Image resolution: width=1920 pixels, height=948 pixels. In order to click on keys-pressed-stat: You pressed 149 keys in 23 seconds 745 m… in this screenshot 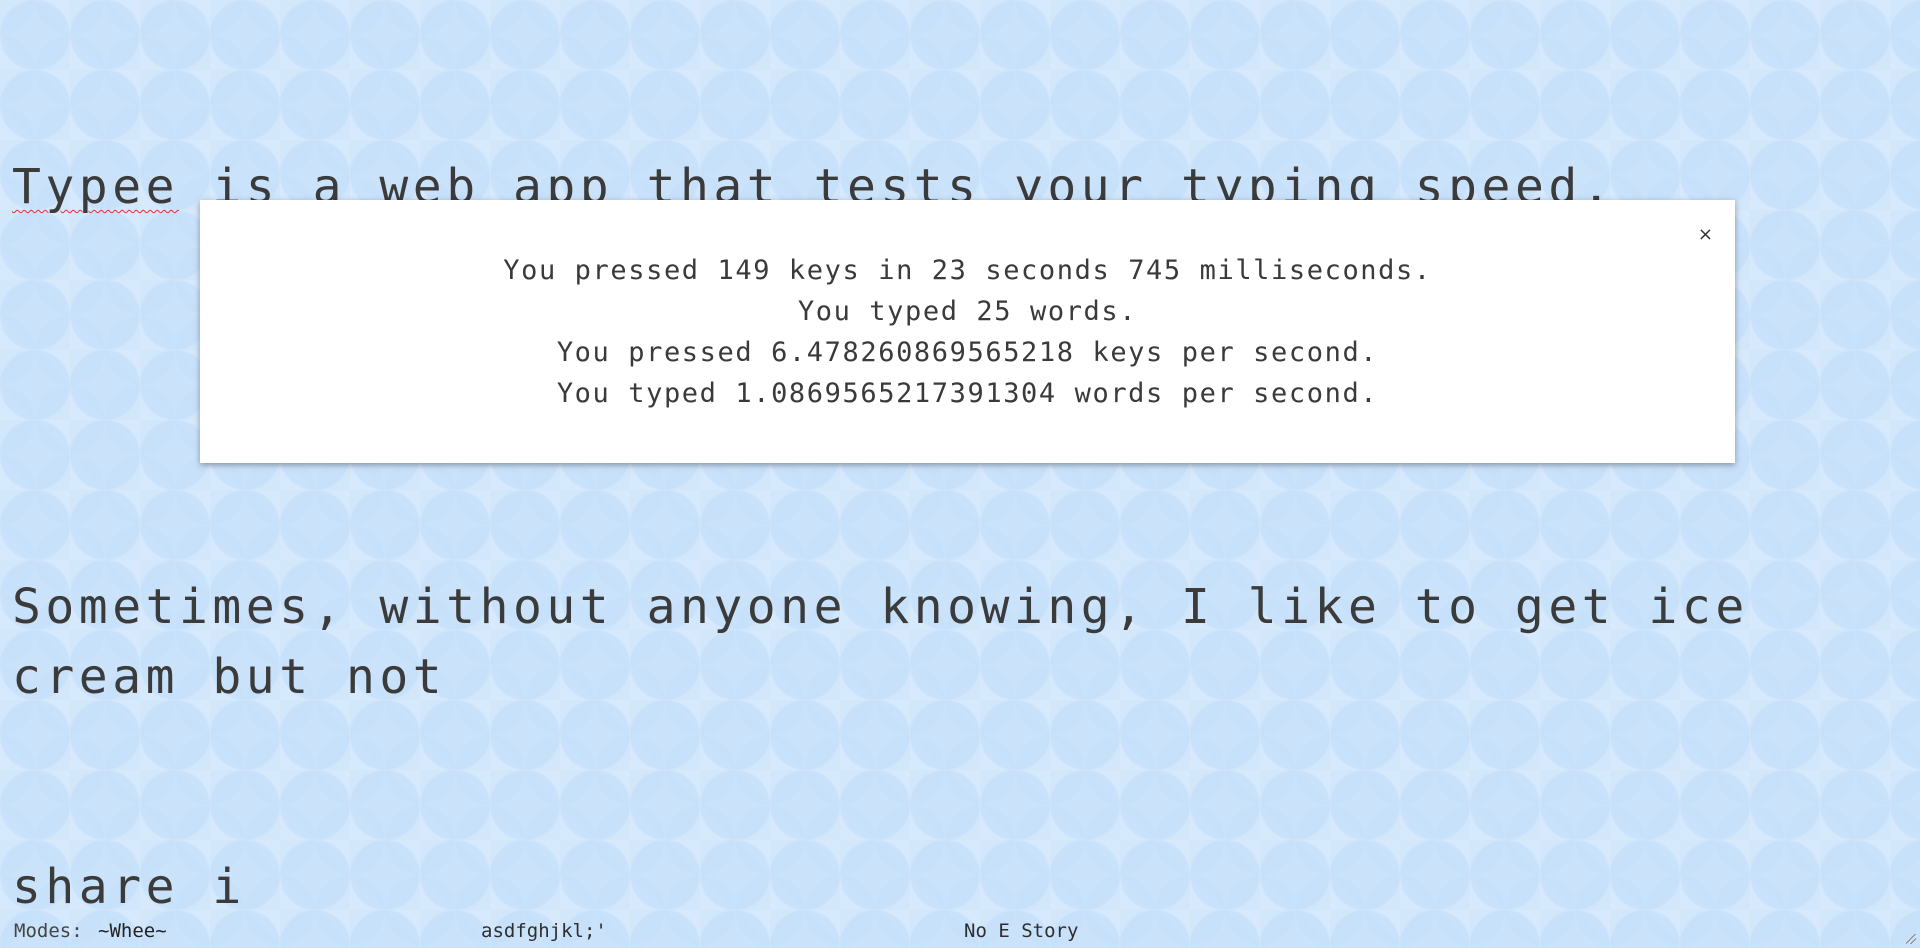, I will do `click(967, 270)`.